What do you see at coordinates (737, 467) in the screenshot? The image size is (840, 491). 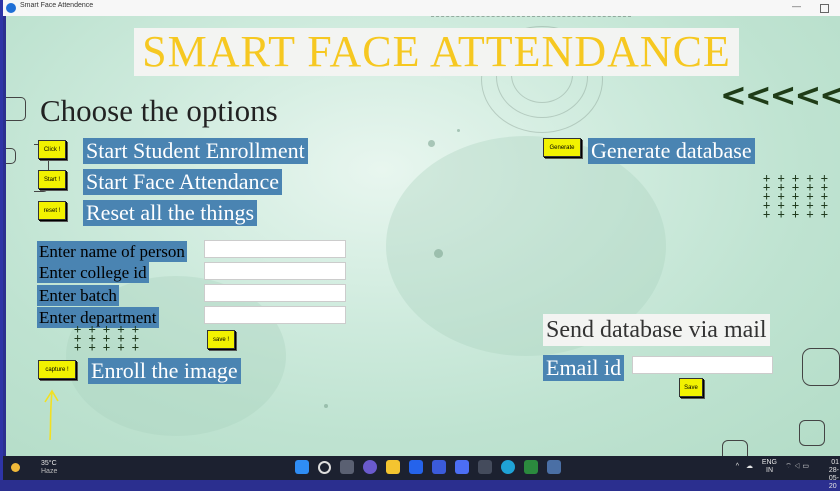 I see `chevron-up-icon: ^` at bounding box center [737, 467].